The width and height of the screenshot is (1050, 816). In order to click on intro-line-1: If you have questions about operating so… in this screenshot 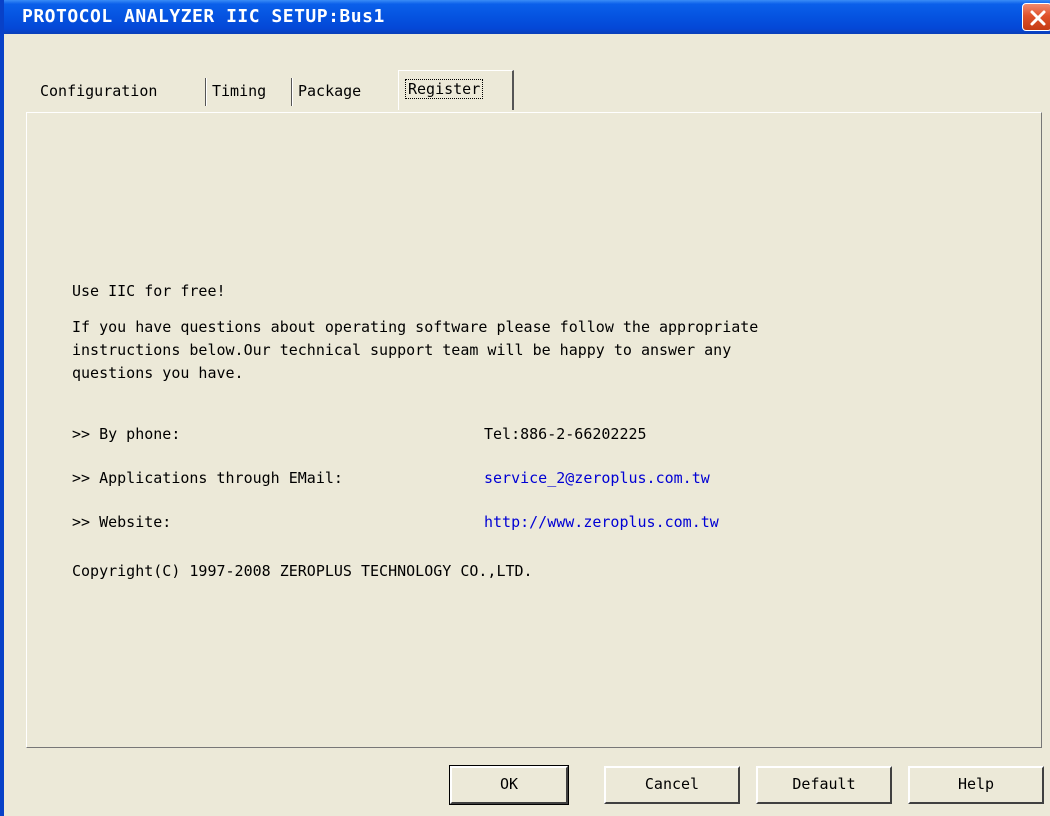, I will do `click(415, 327)`.